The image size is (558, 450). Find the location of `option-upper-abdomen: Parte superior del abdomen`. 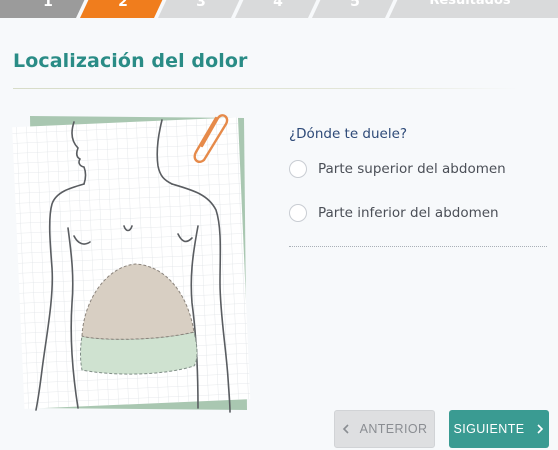

option-upper-abdomen: Parte superior del abdomen is located at coordinates (397, 169).